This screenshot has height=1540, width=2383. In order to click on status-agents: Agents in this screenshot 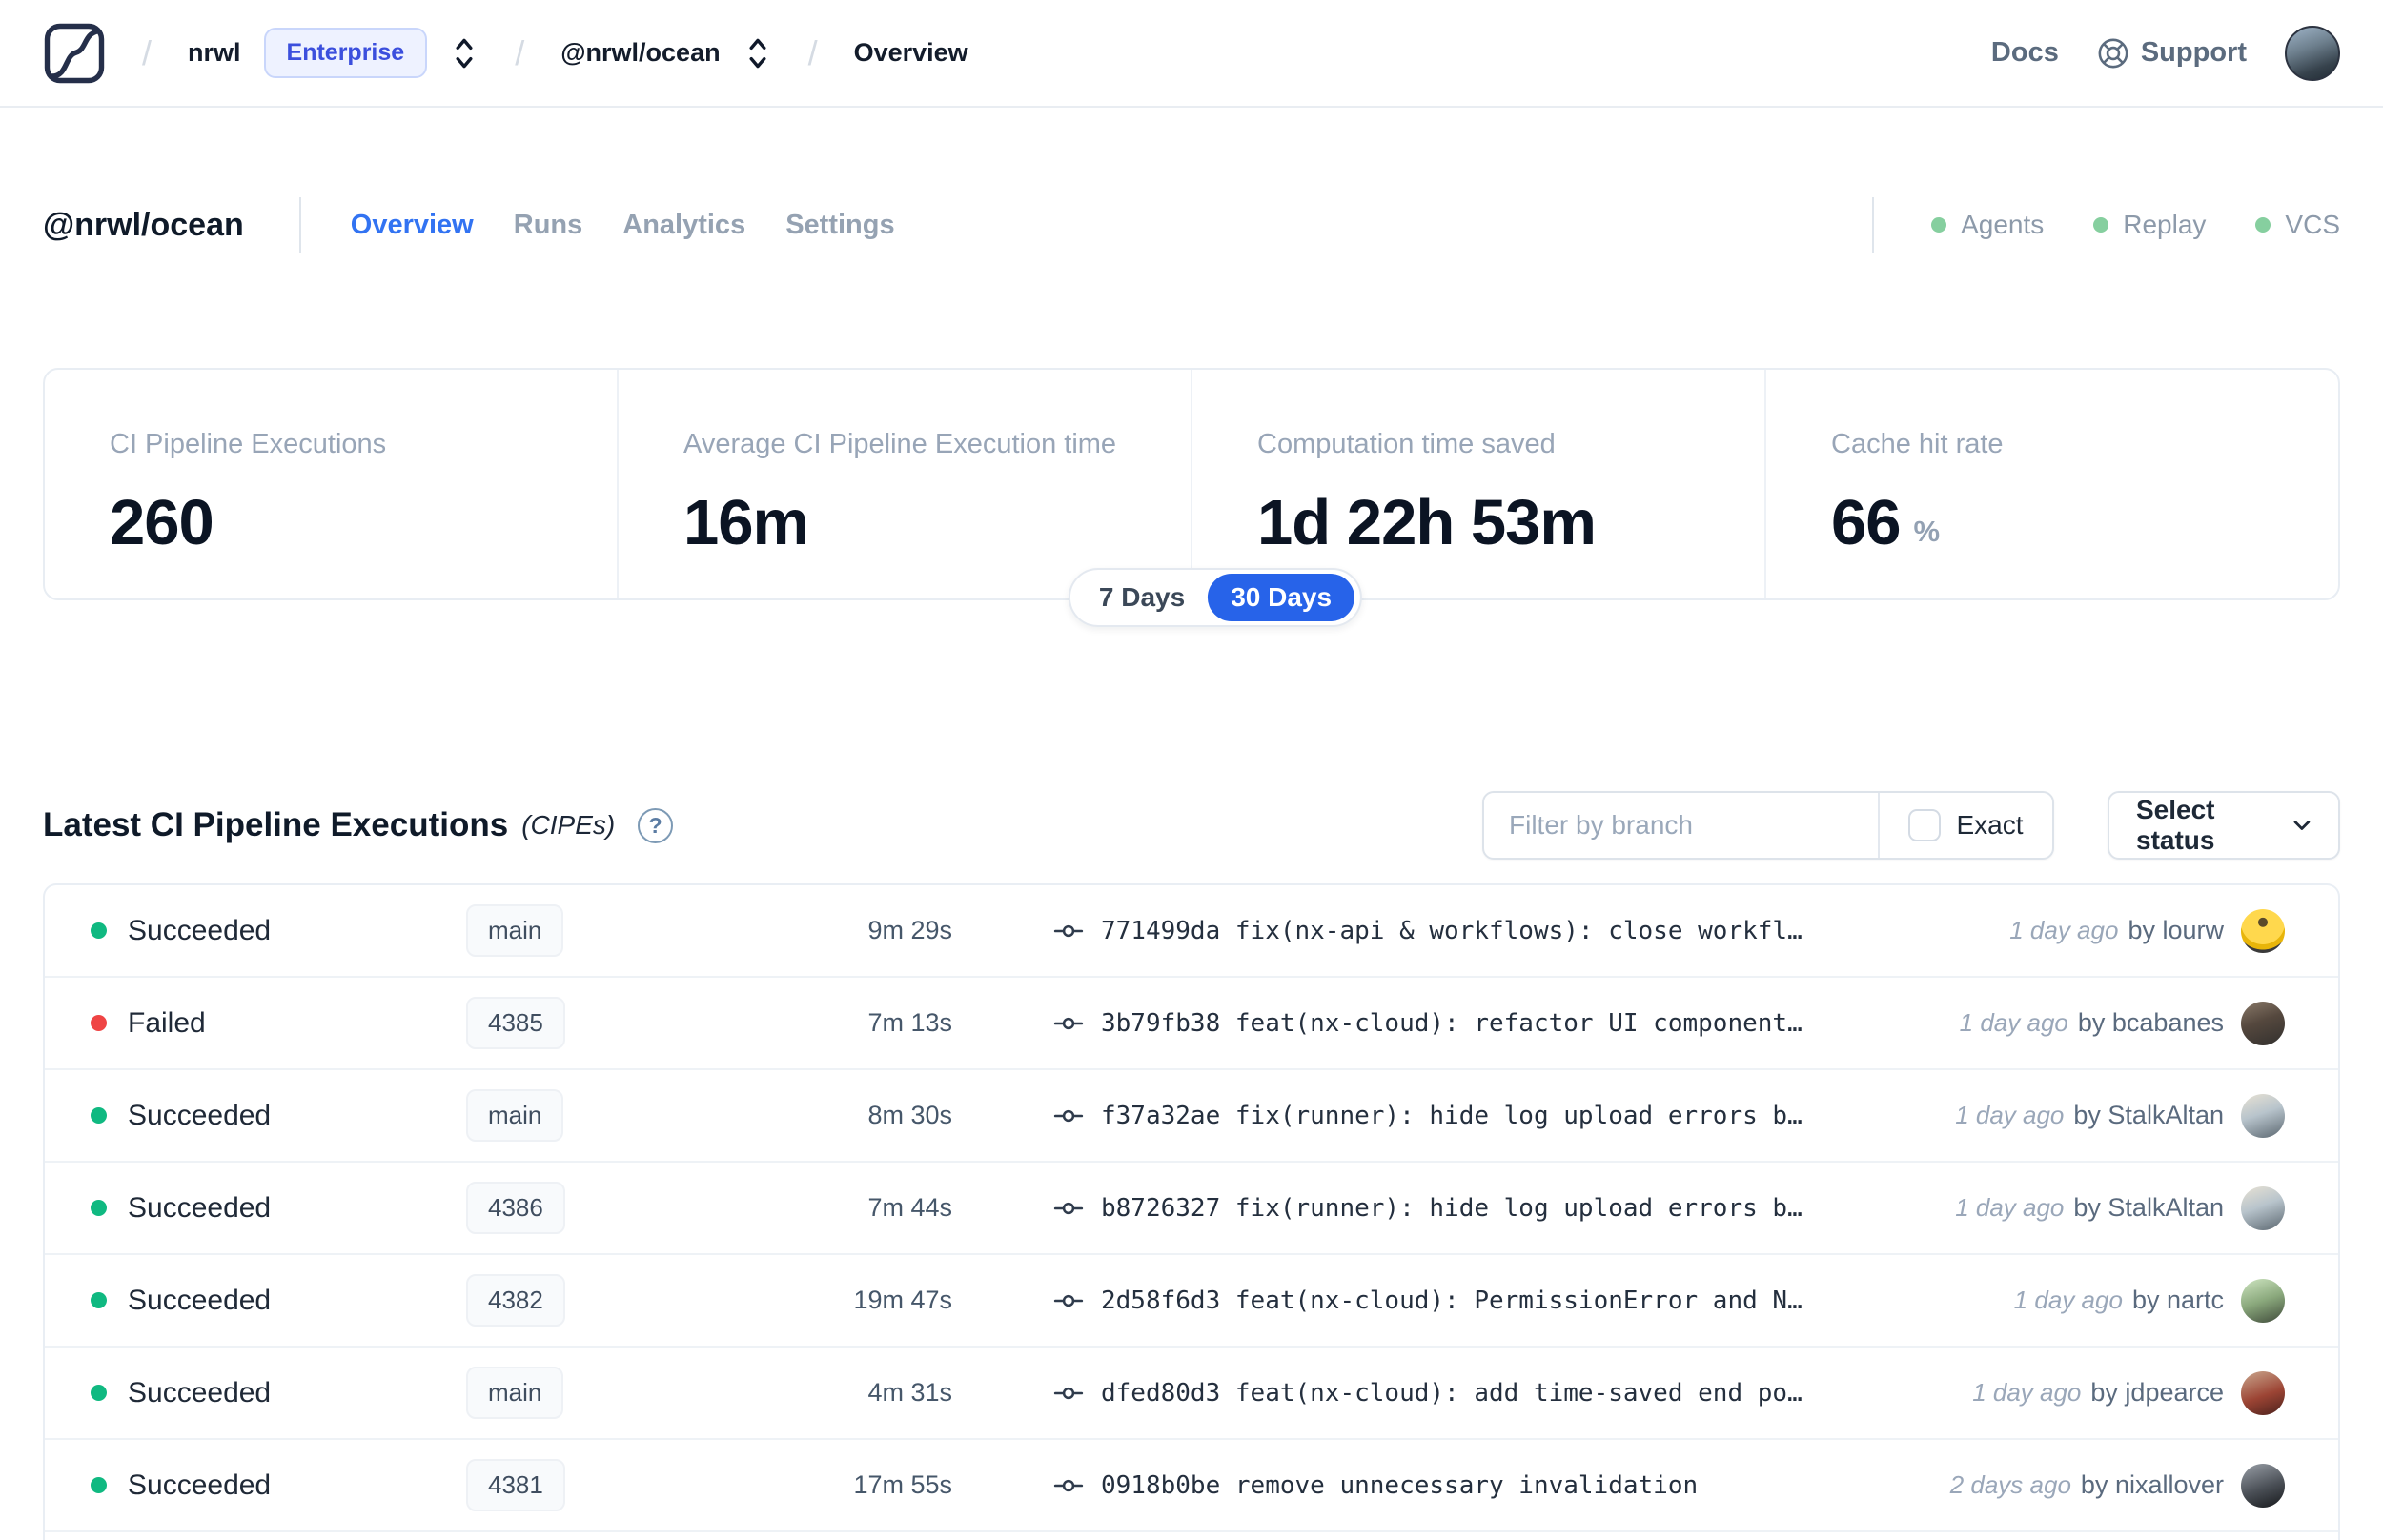, I will do `click(1988, 225)`.